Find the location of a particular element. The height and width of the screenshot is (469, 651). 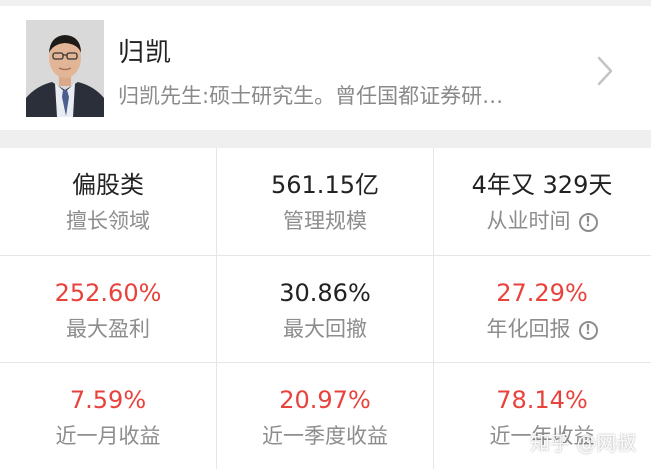

stat-label: 最大盈利 is located at coordinates (108, 329).